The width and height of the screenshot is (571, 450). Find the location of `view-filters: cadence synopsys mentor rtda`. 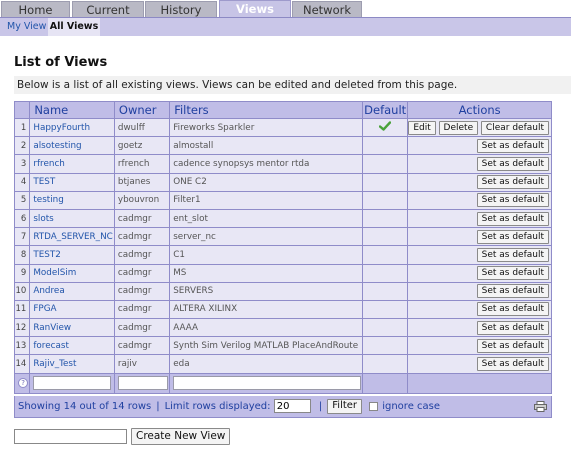

view-filters: cadence synopsys mentor rtda is located at coordinates (266, 164).